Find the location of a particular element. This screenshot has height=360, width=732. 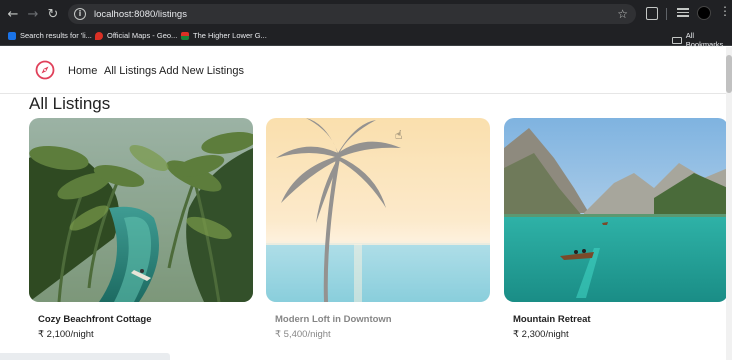

site-navbar: Home All Listings Add New Listings is located at coordinates (366, 70).